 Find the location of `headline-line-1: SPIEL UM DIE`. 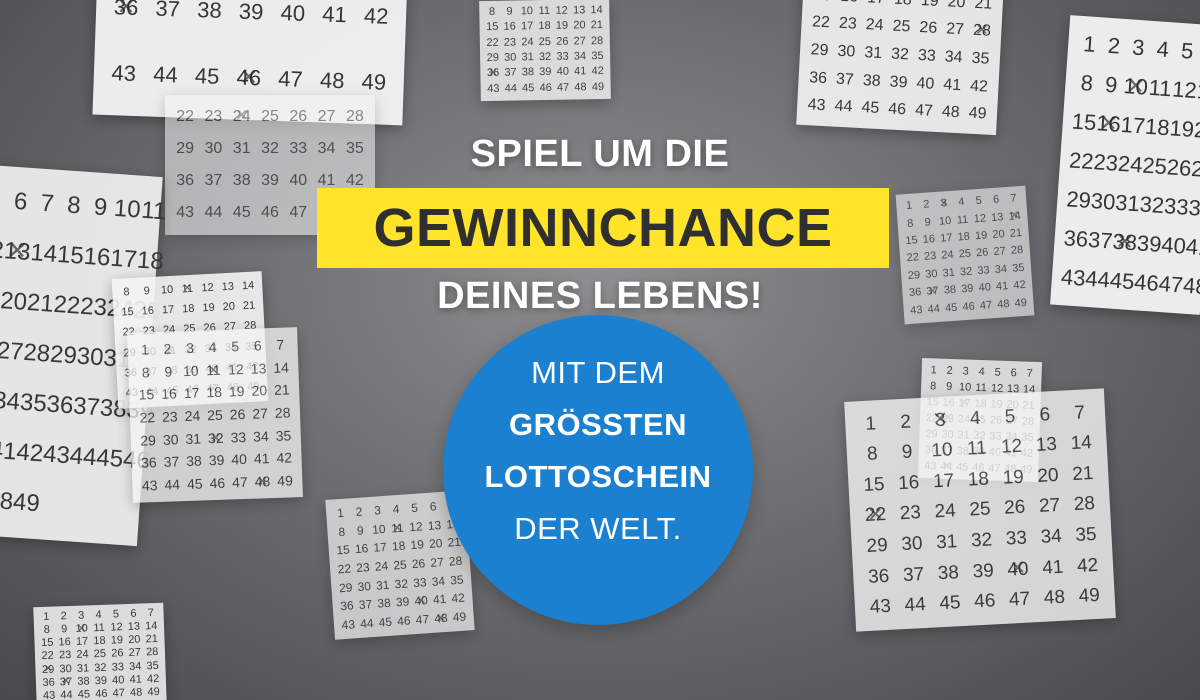

headline-line-1: SPIEL UM DIE is located at coordinates (600, 154).